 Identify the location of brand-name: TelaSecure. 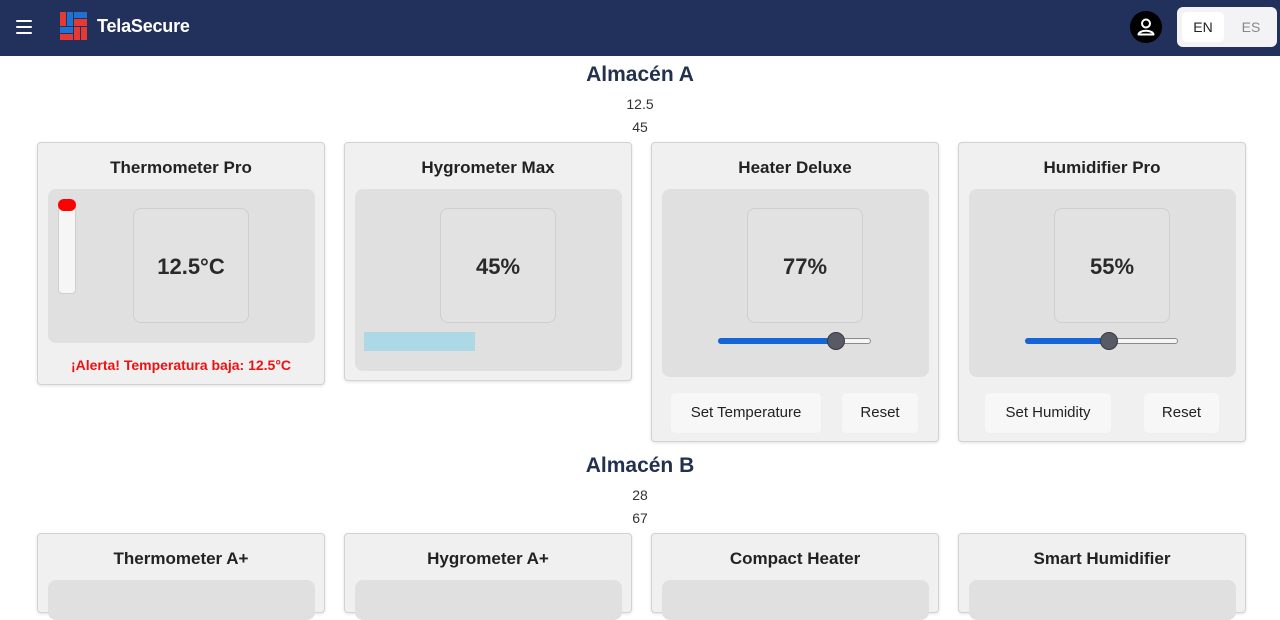
(143, 26).